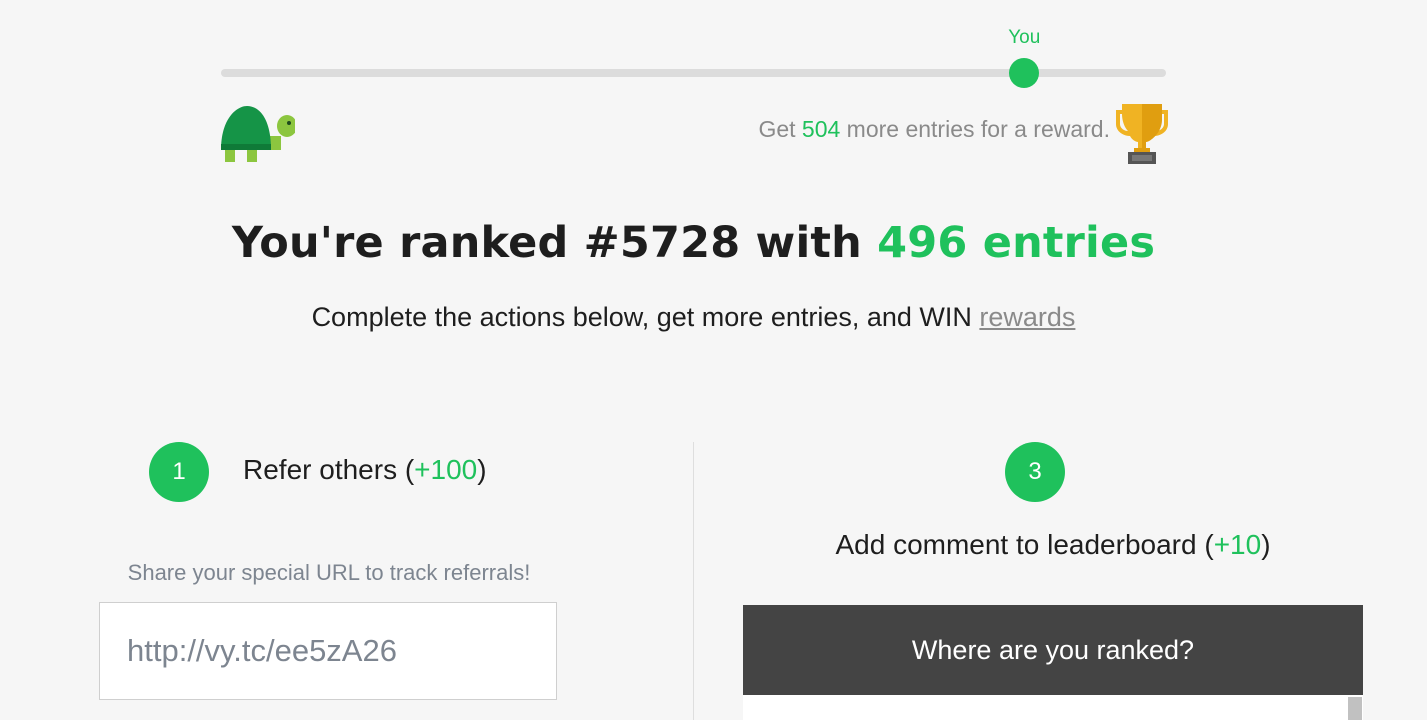 Image resolution: width=1427 pixels, height=720 pixels. What do you see at coordinates (258, 134) in the screenshot?
I see `turtle-icon` at bounding box center [258, 134].